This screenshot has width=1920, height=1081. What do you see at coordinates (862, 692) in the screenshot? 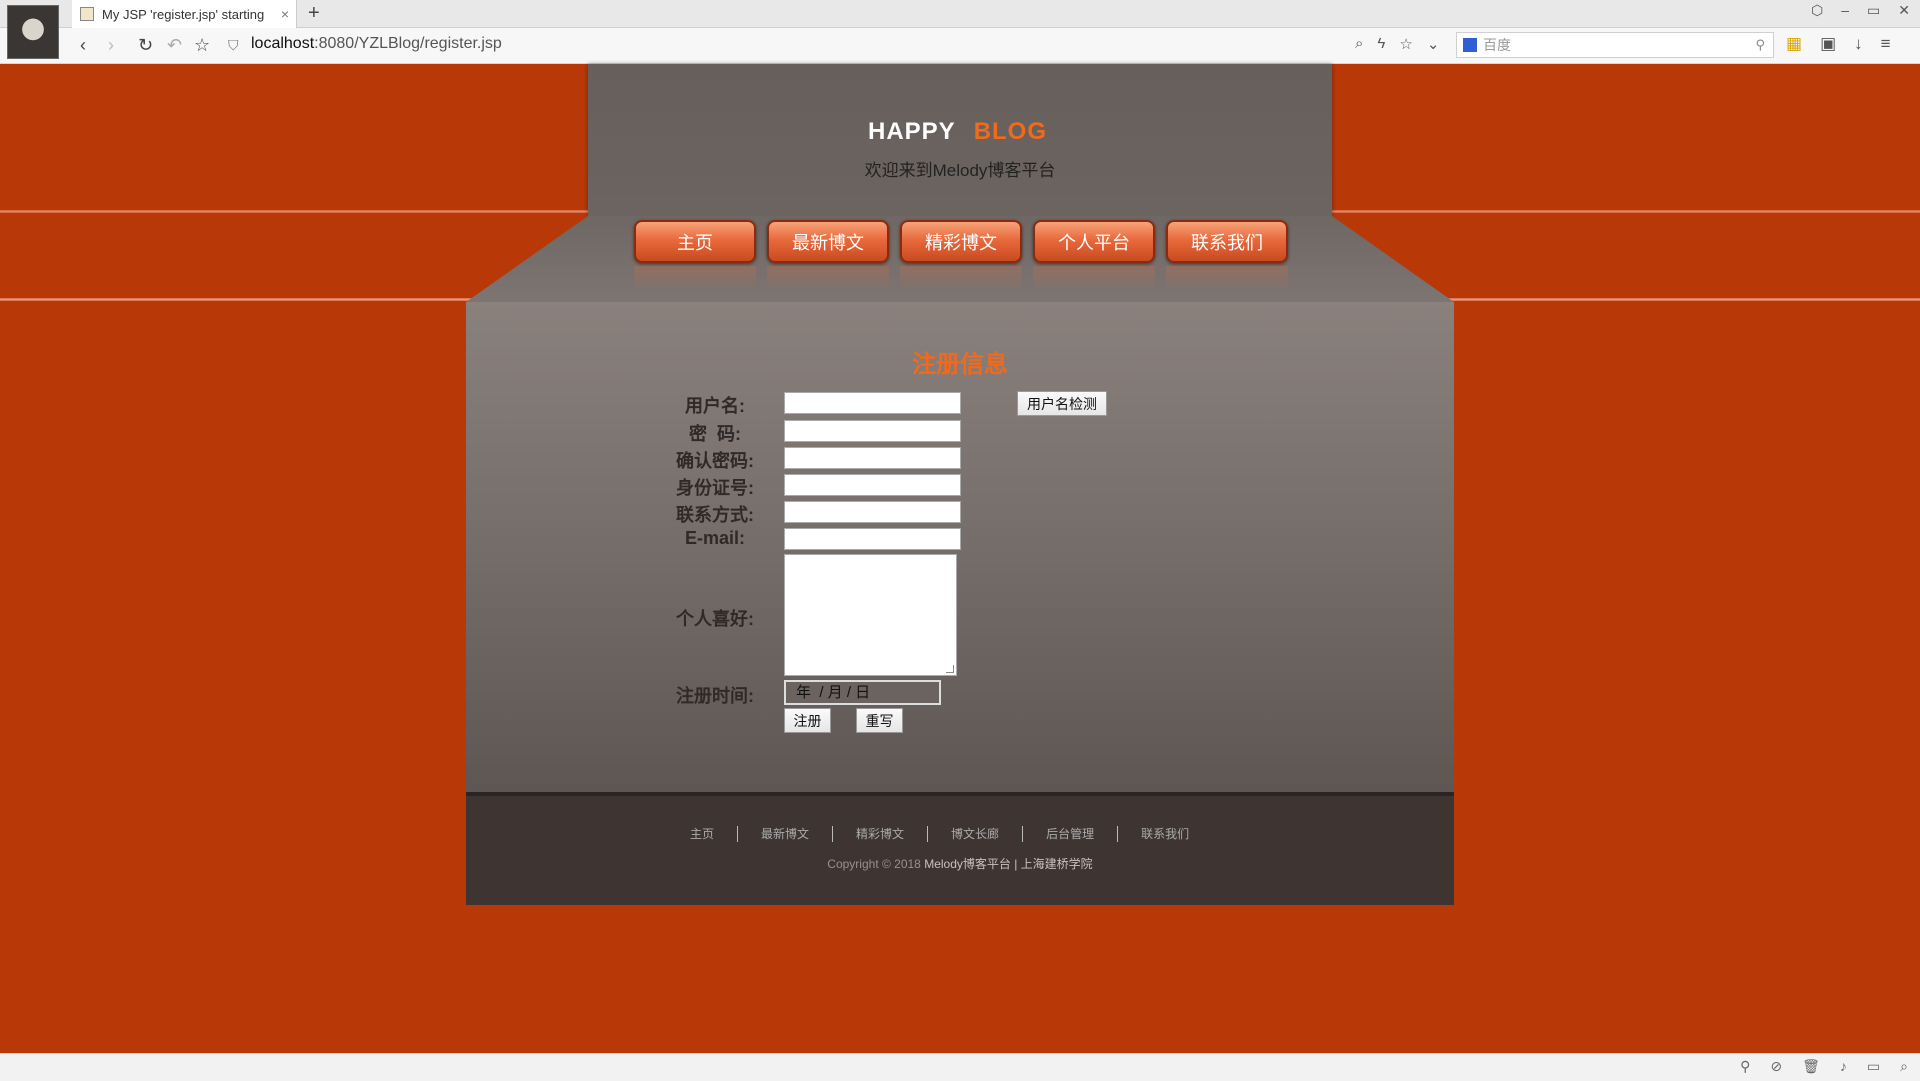
I see `register-date-field: 年 / 月 / 日` at bounding box center [862, 692].